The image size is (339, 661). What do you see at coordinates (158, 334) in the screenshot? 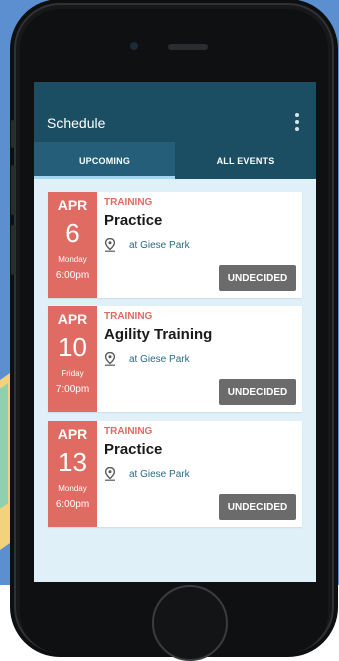
I see `event-title: Agility Training` at bounding box center [158, 334].